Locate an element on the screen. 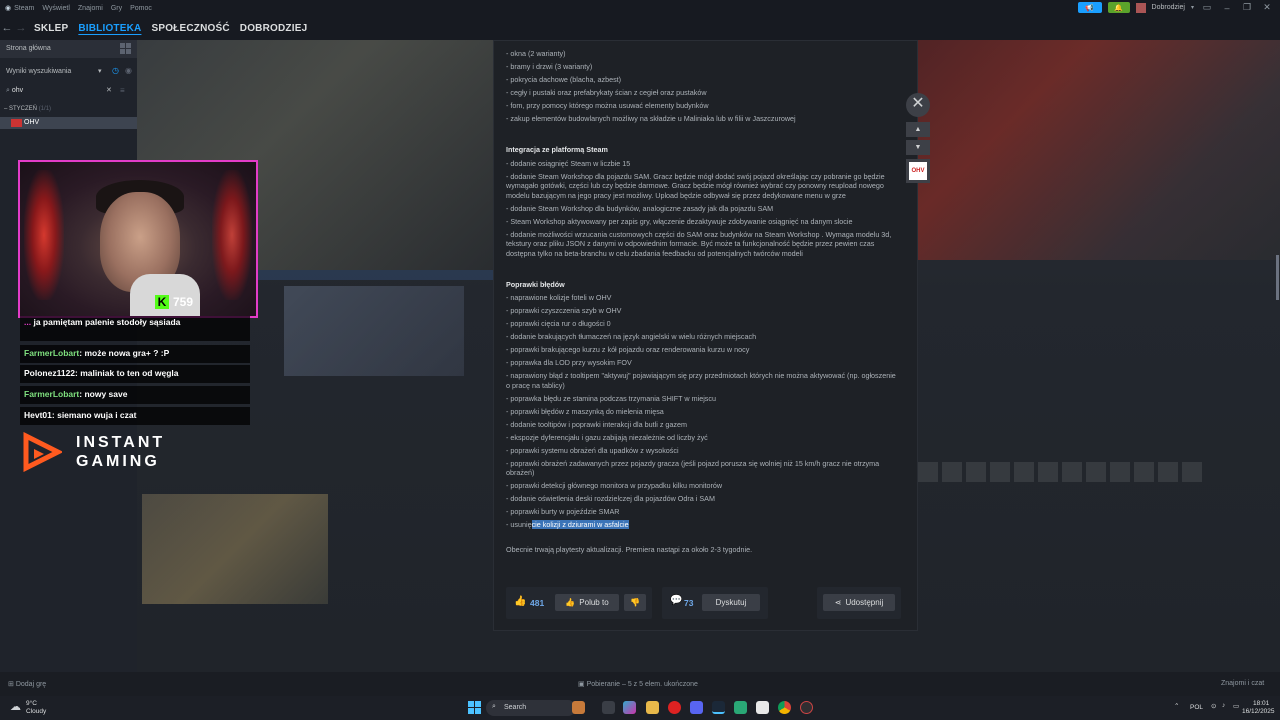  titlebar-right: 📢 🔔 Dobrodziej ▾ ▭ – ❐ ✕ is located at coordinates (1175, 7).